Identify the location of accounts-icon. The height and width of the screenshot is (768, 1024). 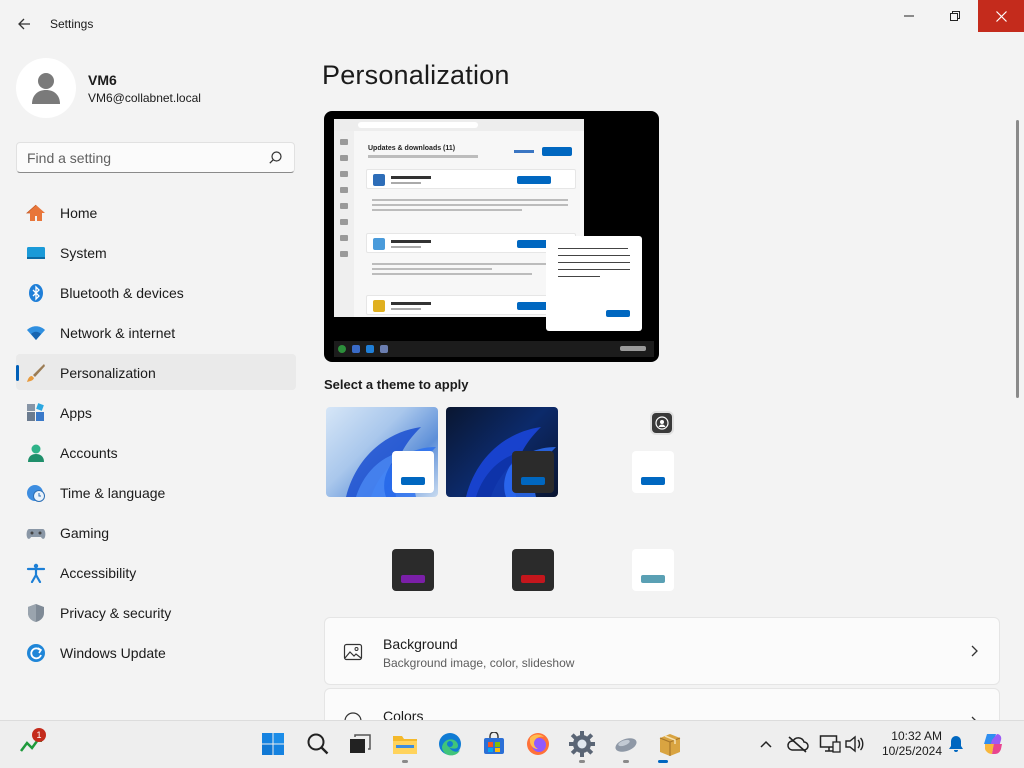
(36, 453).